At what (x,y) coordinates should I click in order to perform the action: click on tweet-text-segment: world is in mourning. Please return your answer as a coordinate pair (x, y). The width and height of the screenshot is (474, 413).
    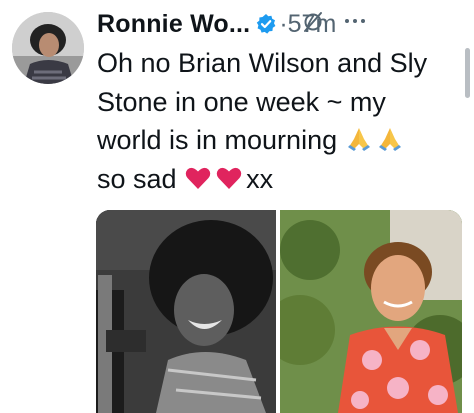
    Looking at the image, I should click on (217, 140).